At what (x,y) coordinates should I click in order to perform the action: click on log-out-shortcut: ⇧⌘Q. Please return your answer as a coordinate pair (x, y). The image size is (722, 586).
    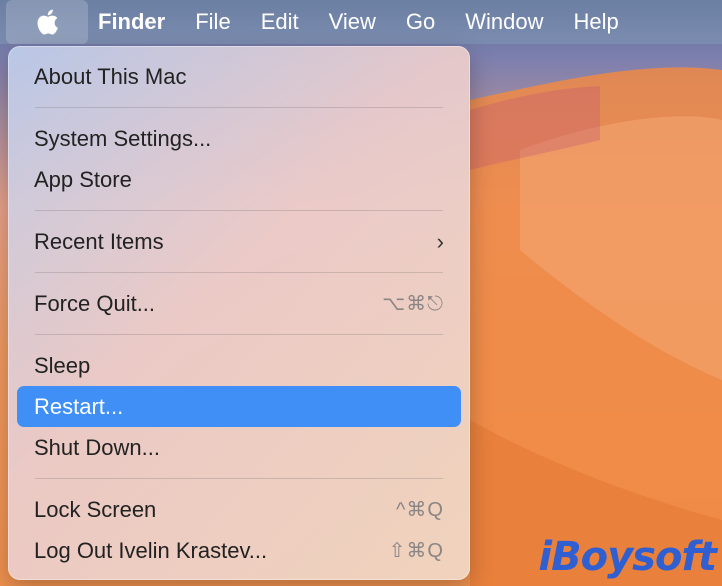
    Looking at the image, I should click on (416, 551).